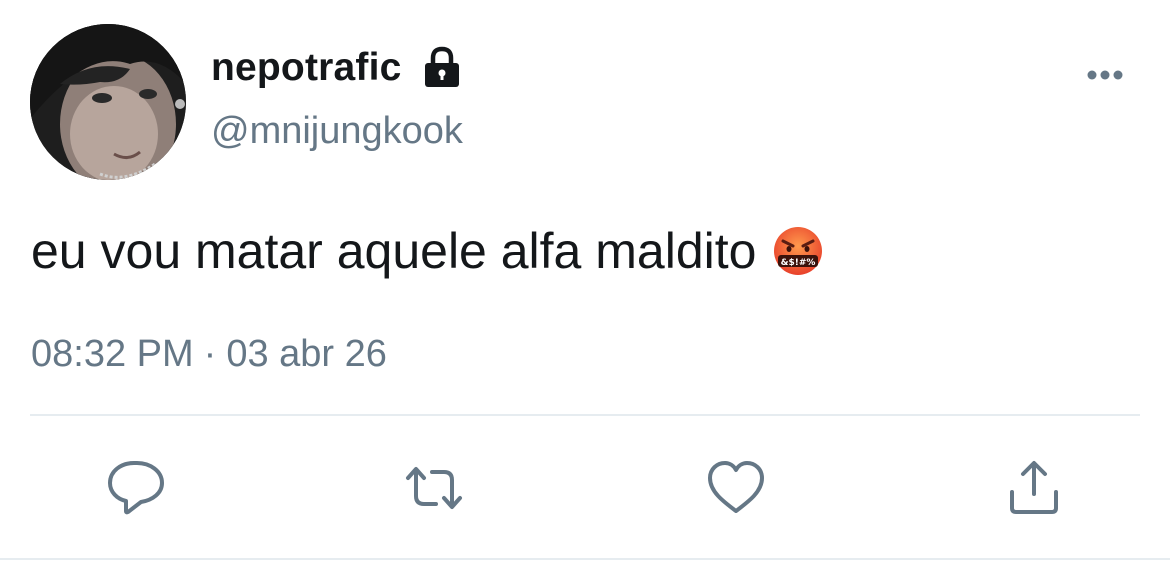 The image size is (1170, 579). I want to click on speech-bubble-icon, so click(136, 488).